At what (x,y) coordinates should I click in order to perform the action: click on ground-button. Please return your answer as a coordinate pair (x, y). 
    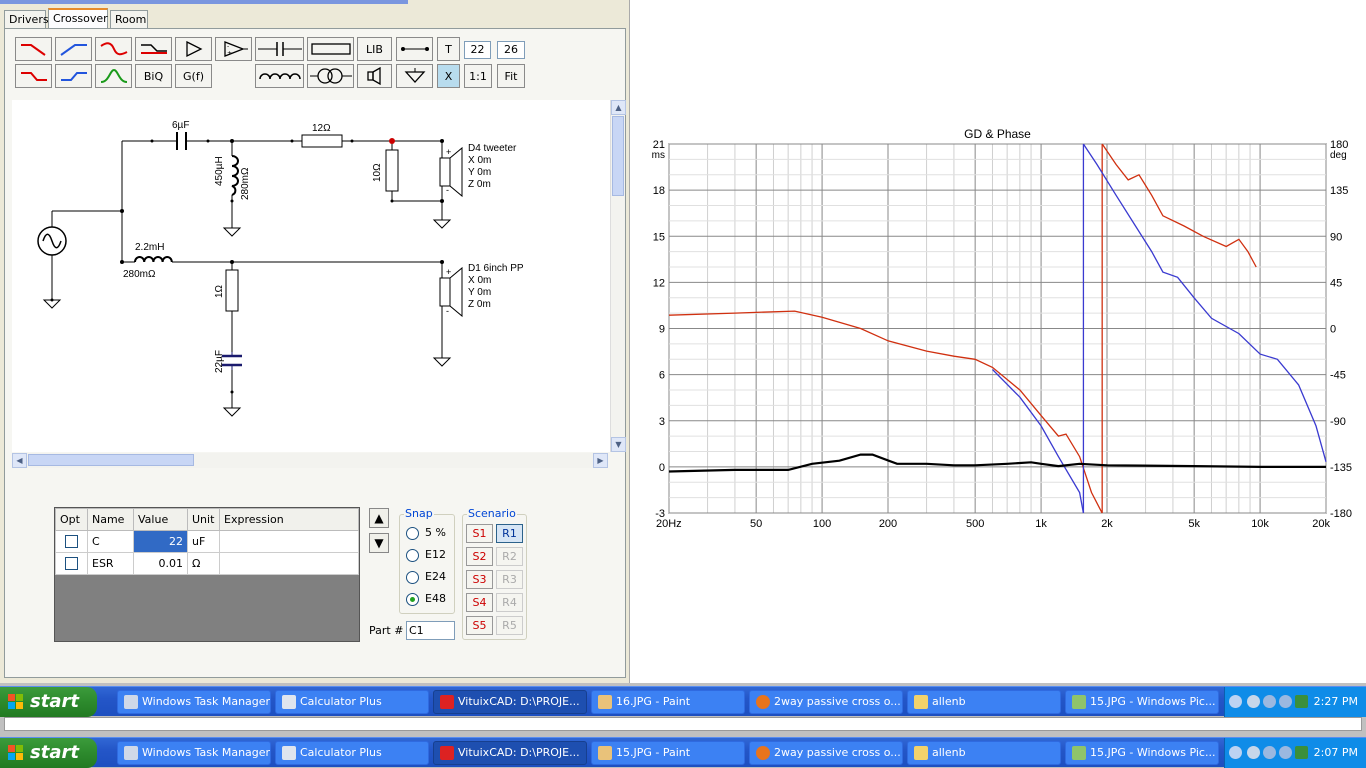
    Looking at the image, I should click on (414, 76).